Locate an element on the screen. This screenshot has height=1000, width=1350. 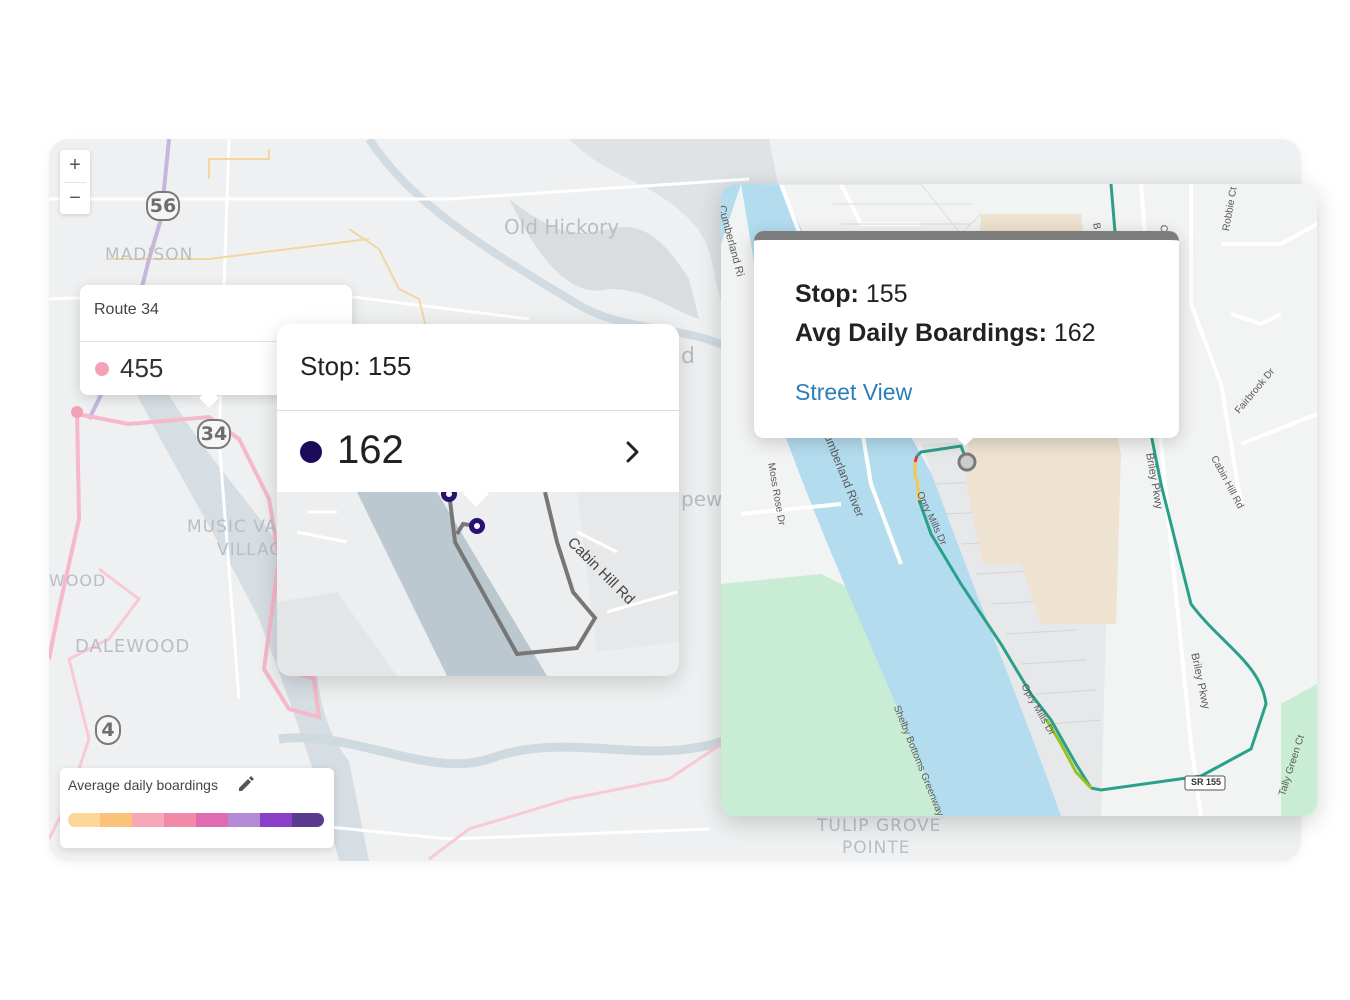
street-label-b: B is located at coordinates (1096, 226).